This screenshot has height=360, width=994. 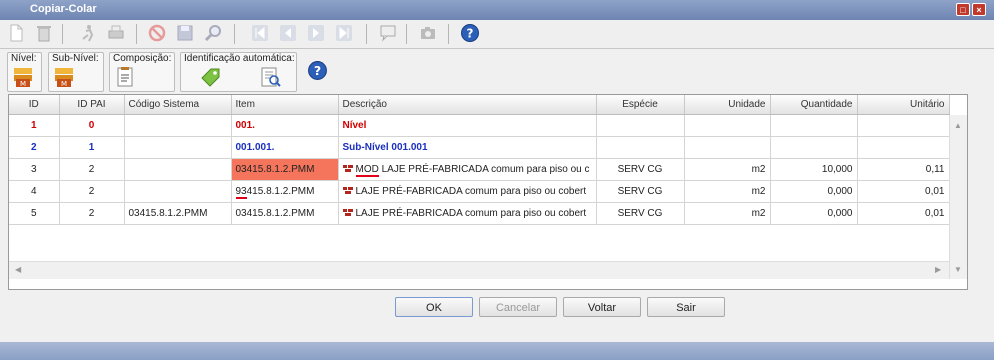 I want to click on table-row: 1 0 001. Nível, so click(x=479, y=125).